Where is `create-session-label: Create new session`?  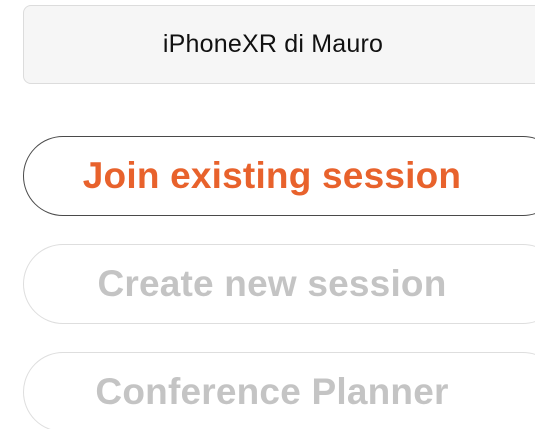 create-session-label: Create new session is located at coordinates (272, 283).